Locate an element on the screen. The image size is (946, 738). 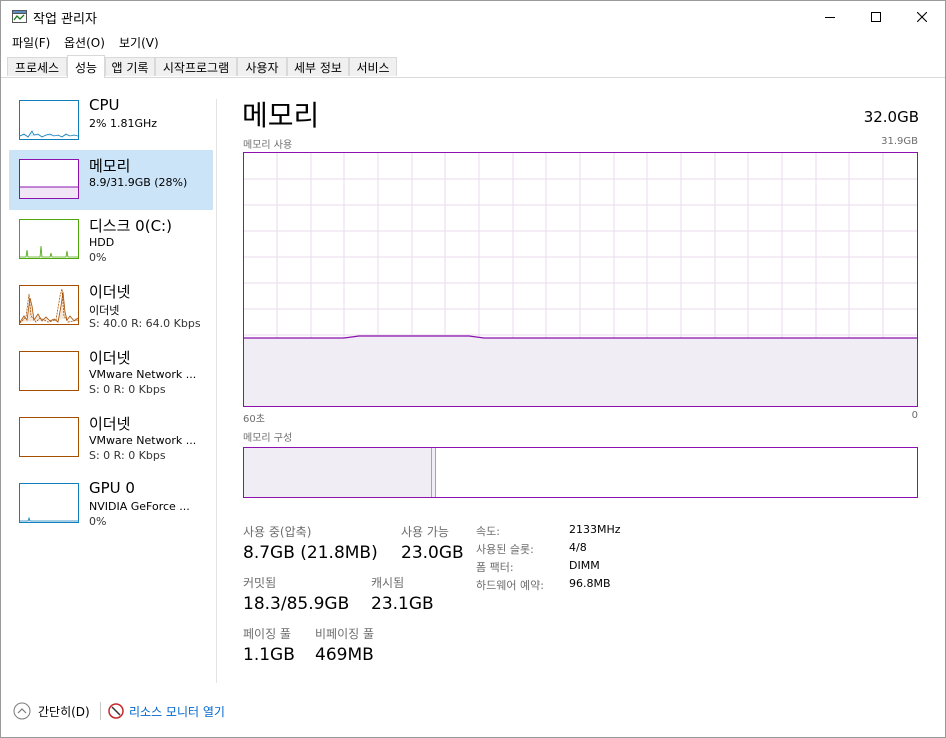
in-use-label: 사용 중(압축) is located at coordinates (277, 532).